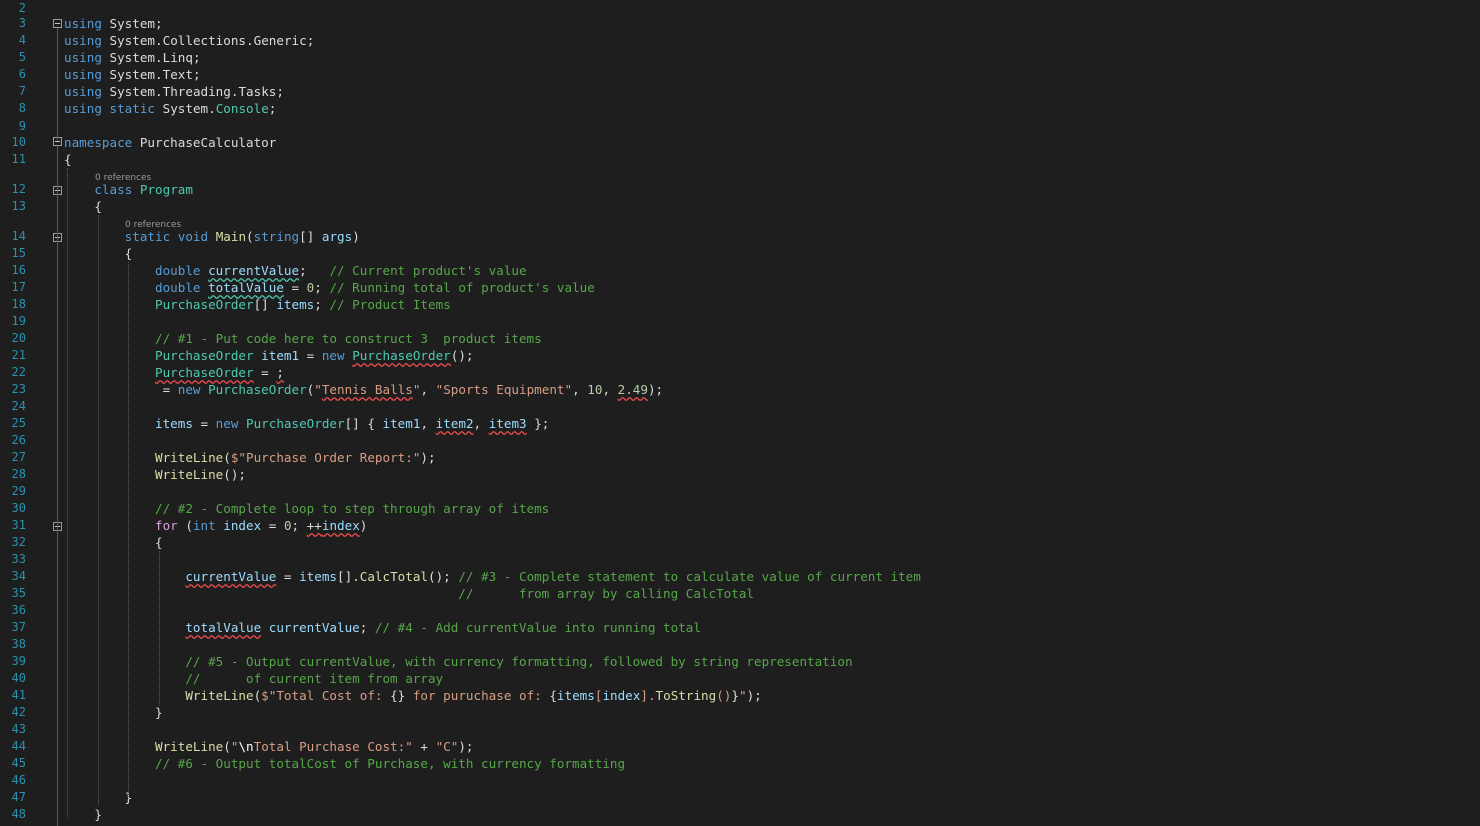  Describe the element at coordinates (740, 814) in the screenshot. I see `code-line: 48 }` at that location.